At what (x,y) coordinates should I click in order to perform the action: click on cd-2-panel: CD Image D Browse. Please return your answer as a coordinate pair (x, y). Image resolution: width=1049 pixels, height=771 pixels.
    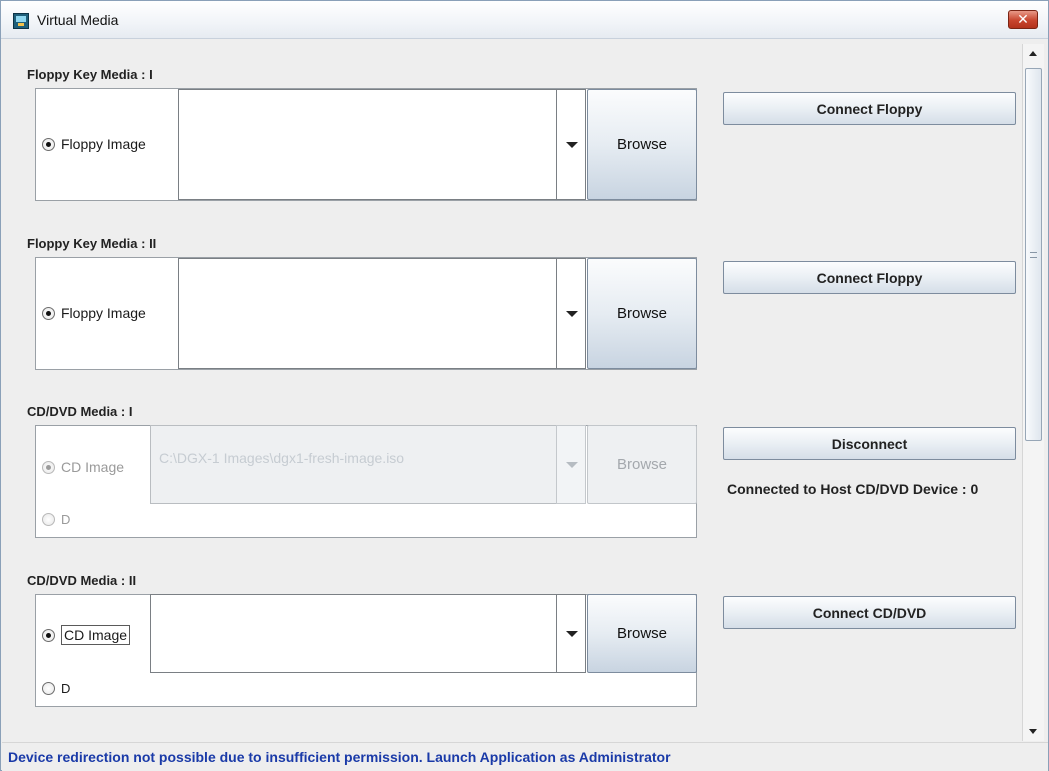
    Looking at the image, I should click on (366, 650).